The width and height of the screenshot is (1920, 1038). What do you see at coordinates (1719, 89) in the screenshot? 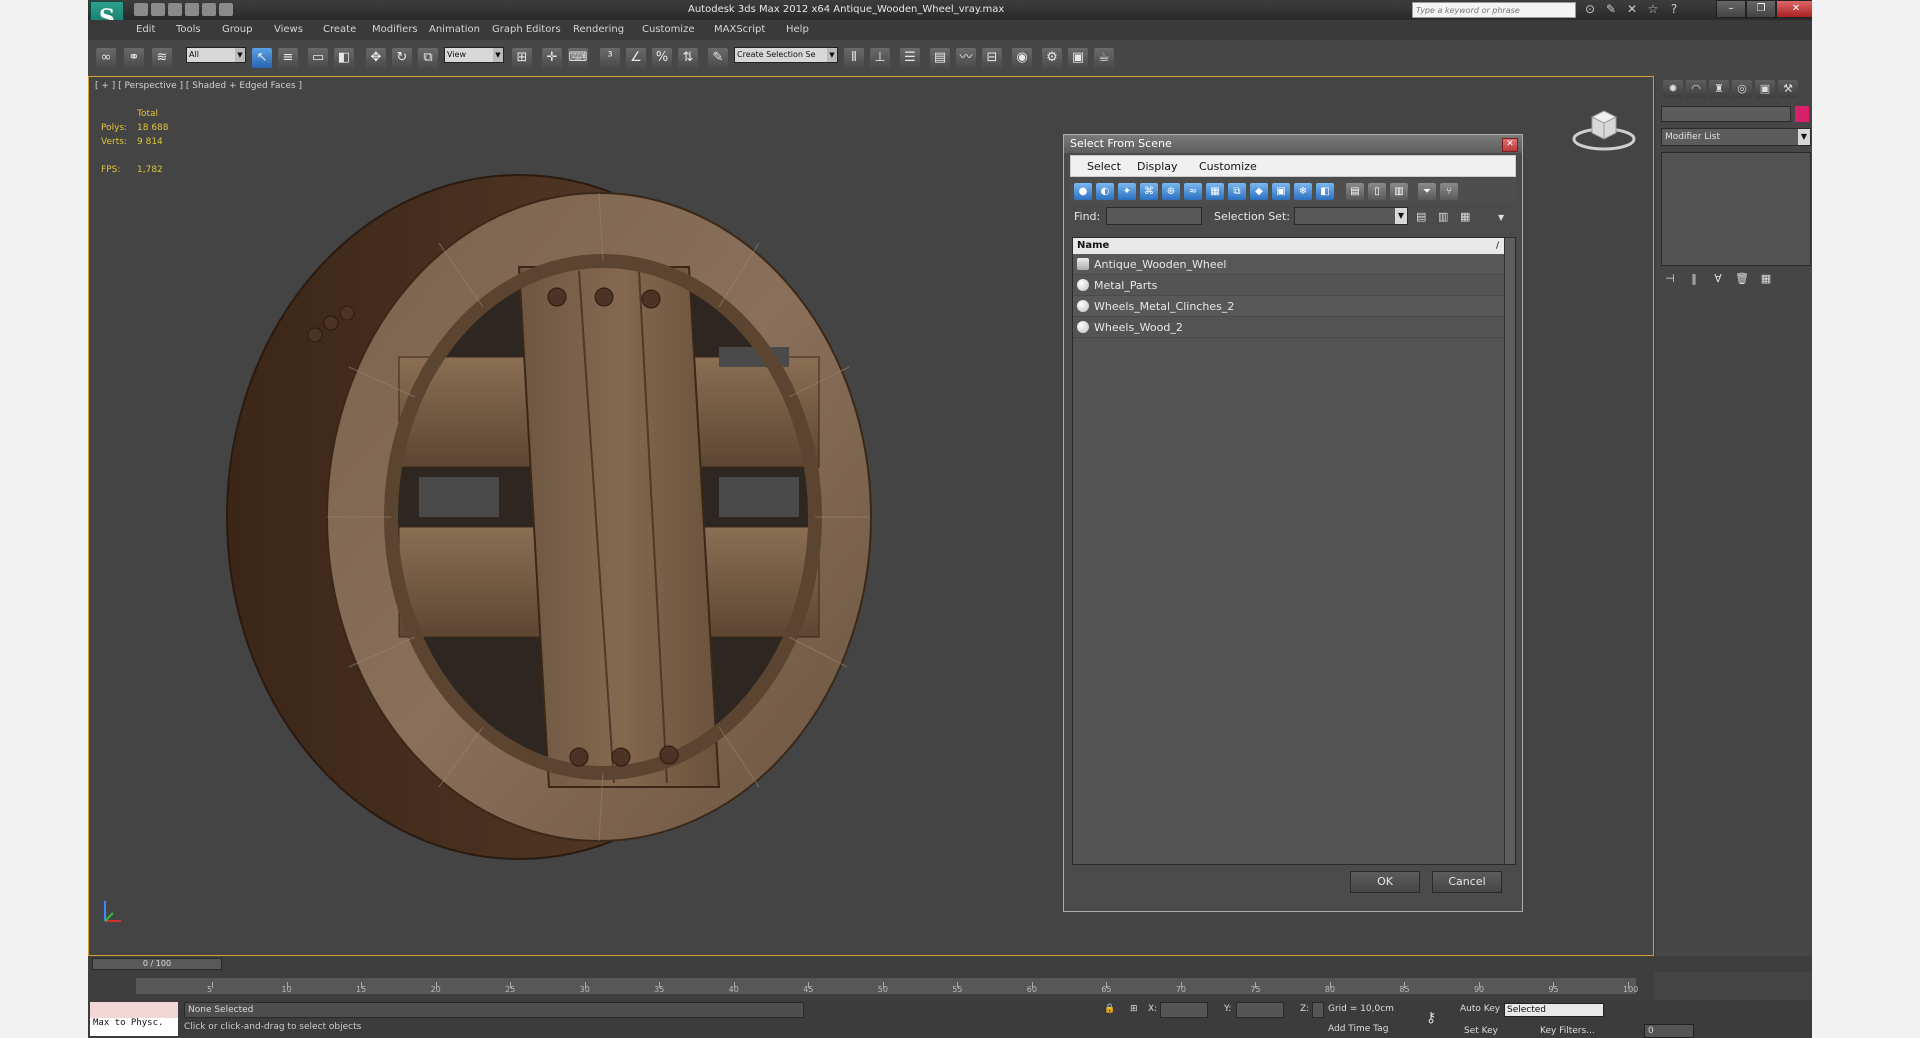
I see `hierarchy-tab-icon: ♜` at bounding box center [1719, 89].